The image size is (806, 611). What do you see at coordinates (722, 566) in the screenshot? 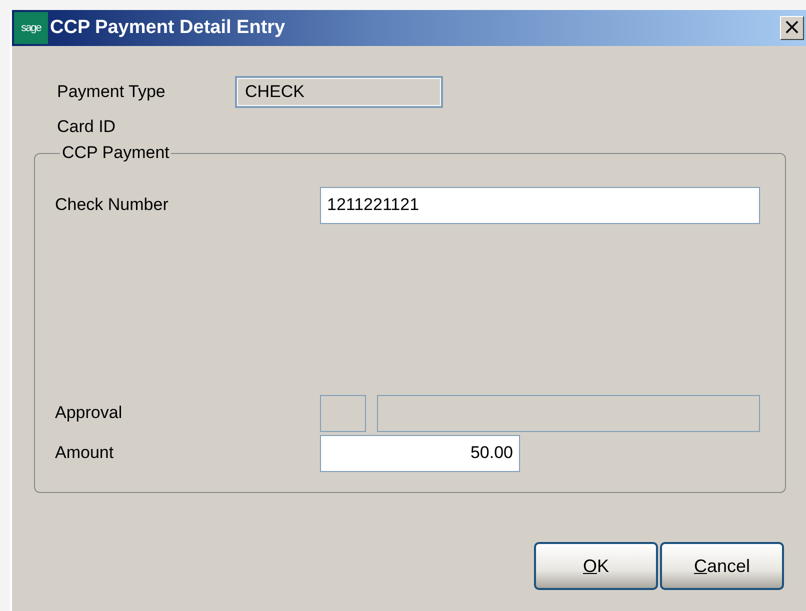
I see `dialog-button: Cancel` at bounding box center [722, 566].